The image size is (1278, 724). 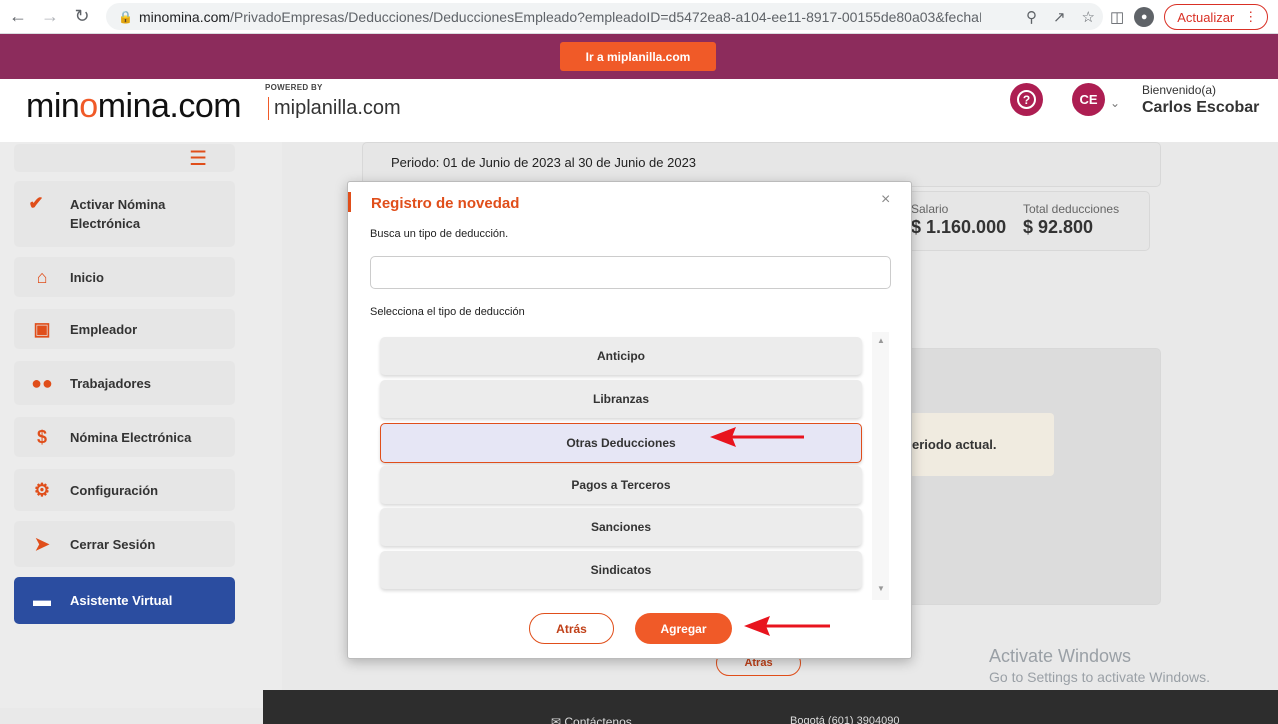 What do you see at coordinates (881, 340) in the screenshot?
I see `scroll-up-icon: ▲` at bounding box center [881, 340].